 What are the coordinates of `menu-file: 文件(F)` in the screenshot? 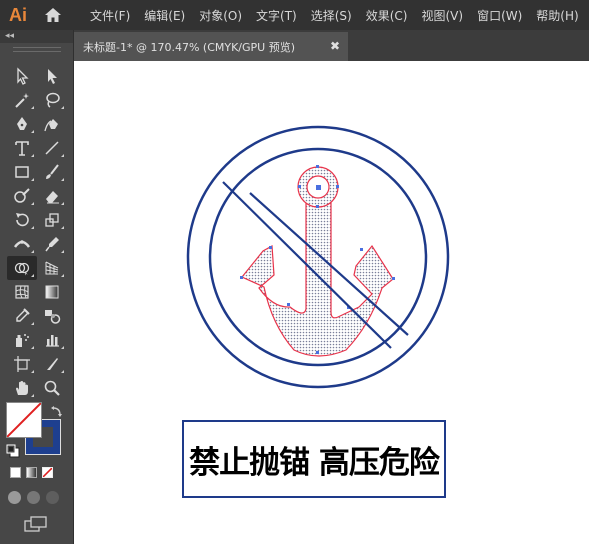 It's located at (110, 15).